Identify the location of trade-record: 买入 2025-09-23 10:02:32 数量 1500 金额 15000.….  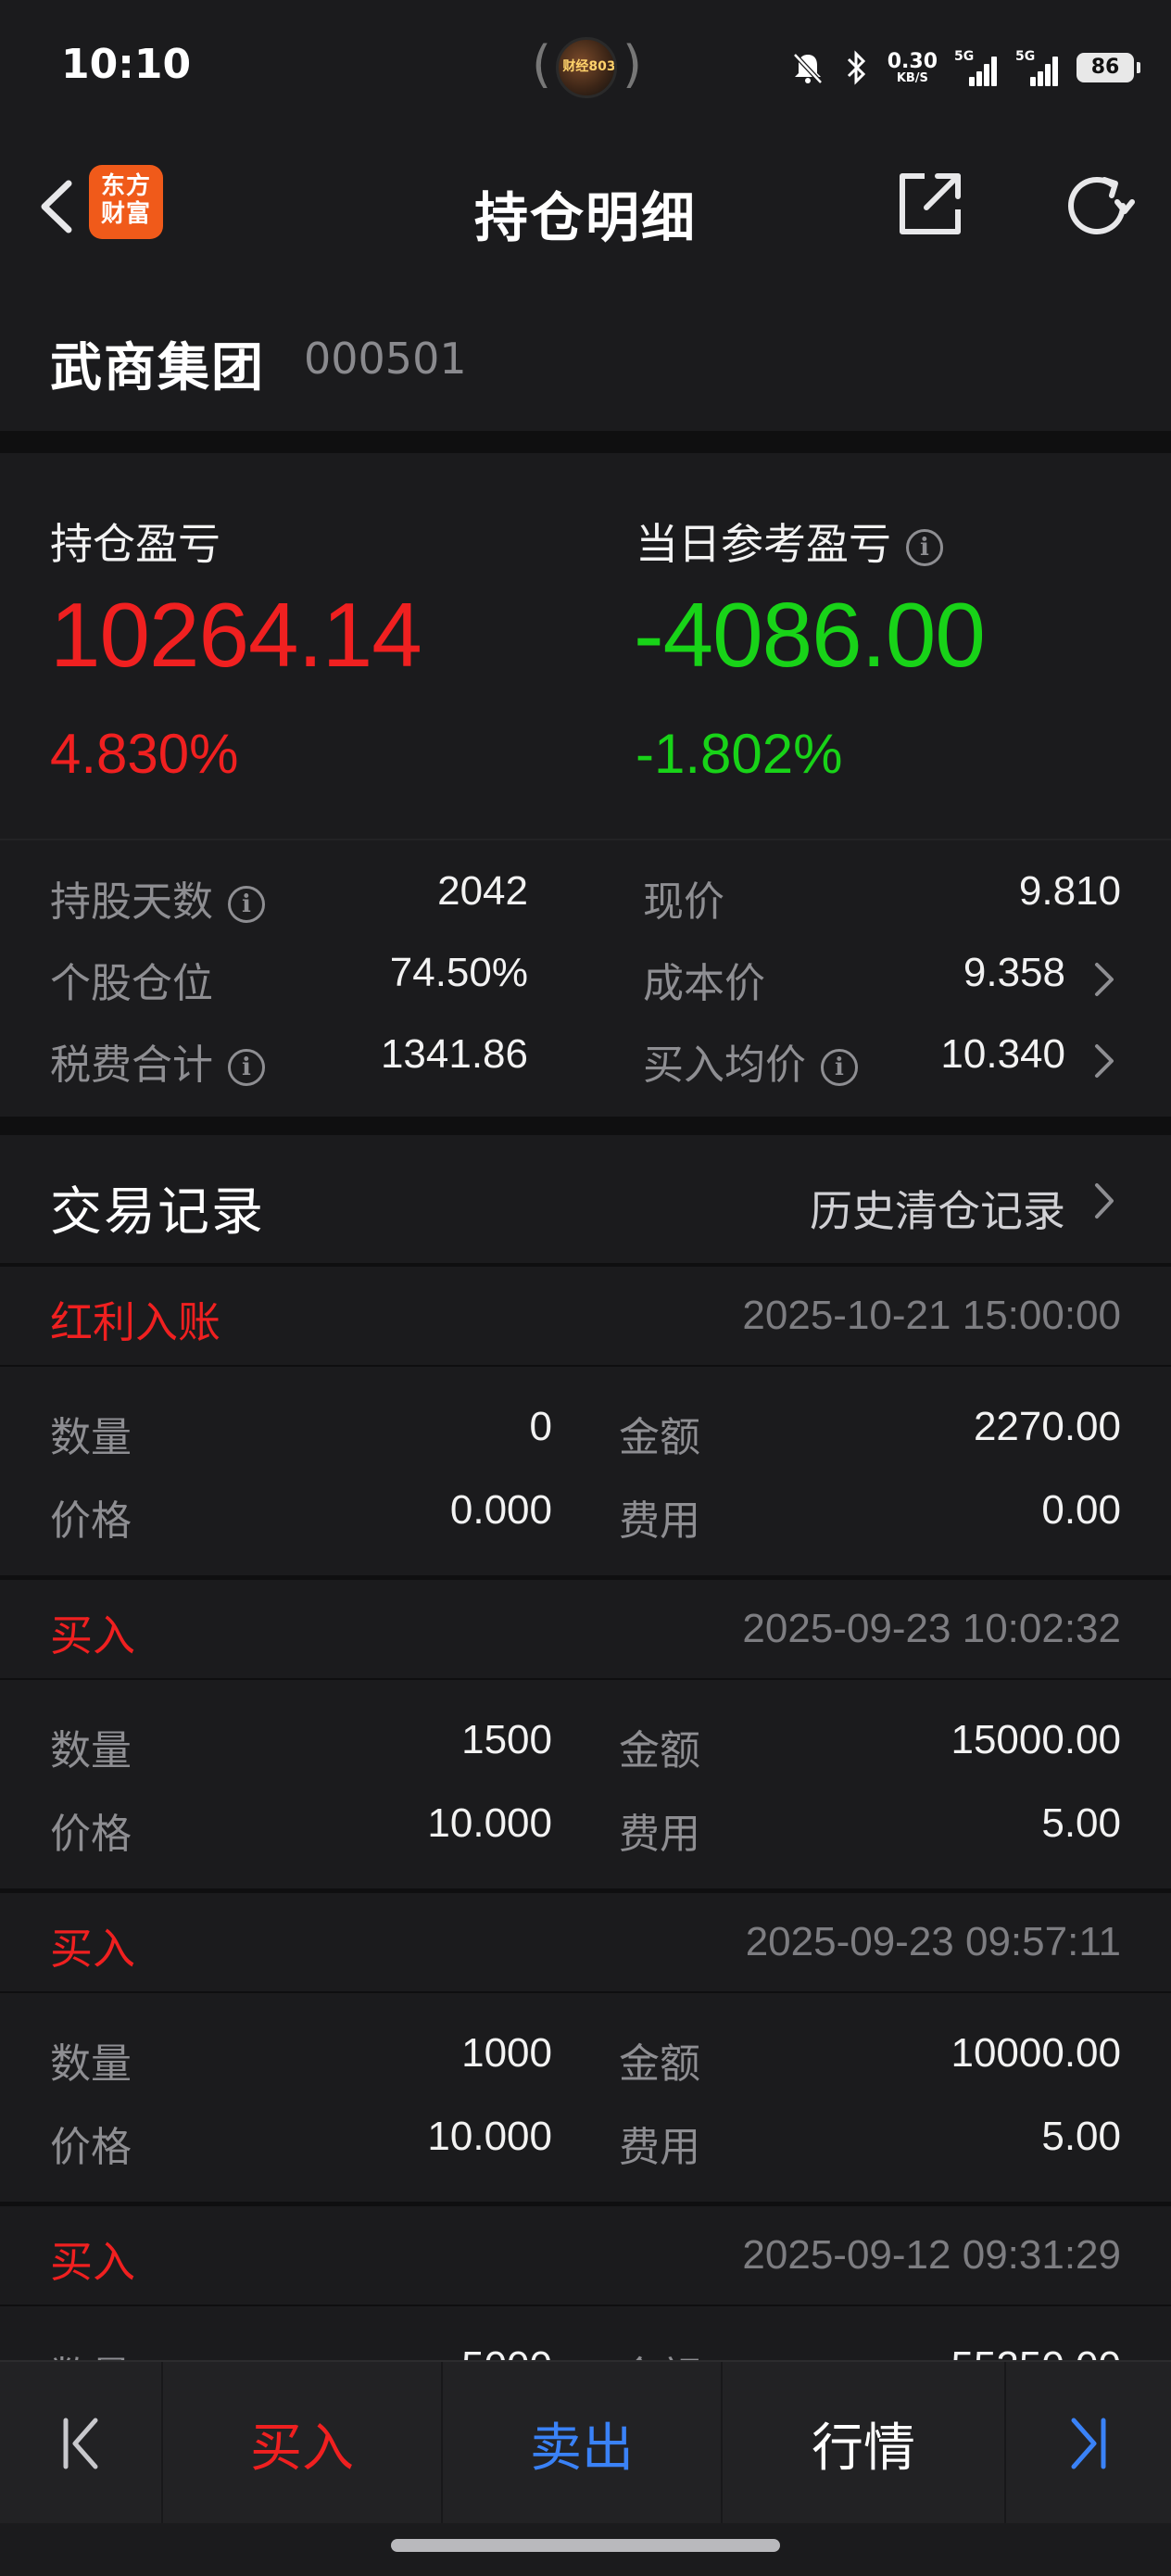
(585, 1737).